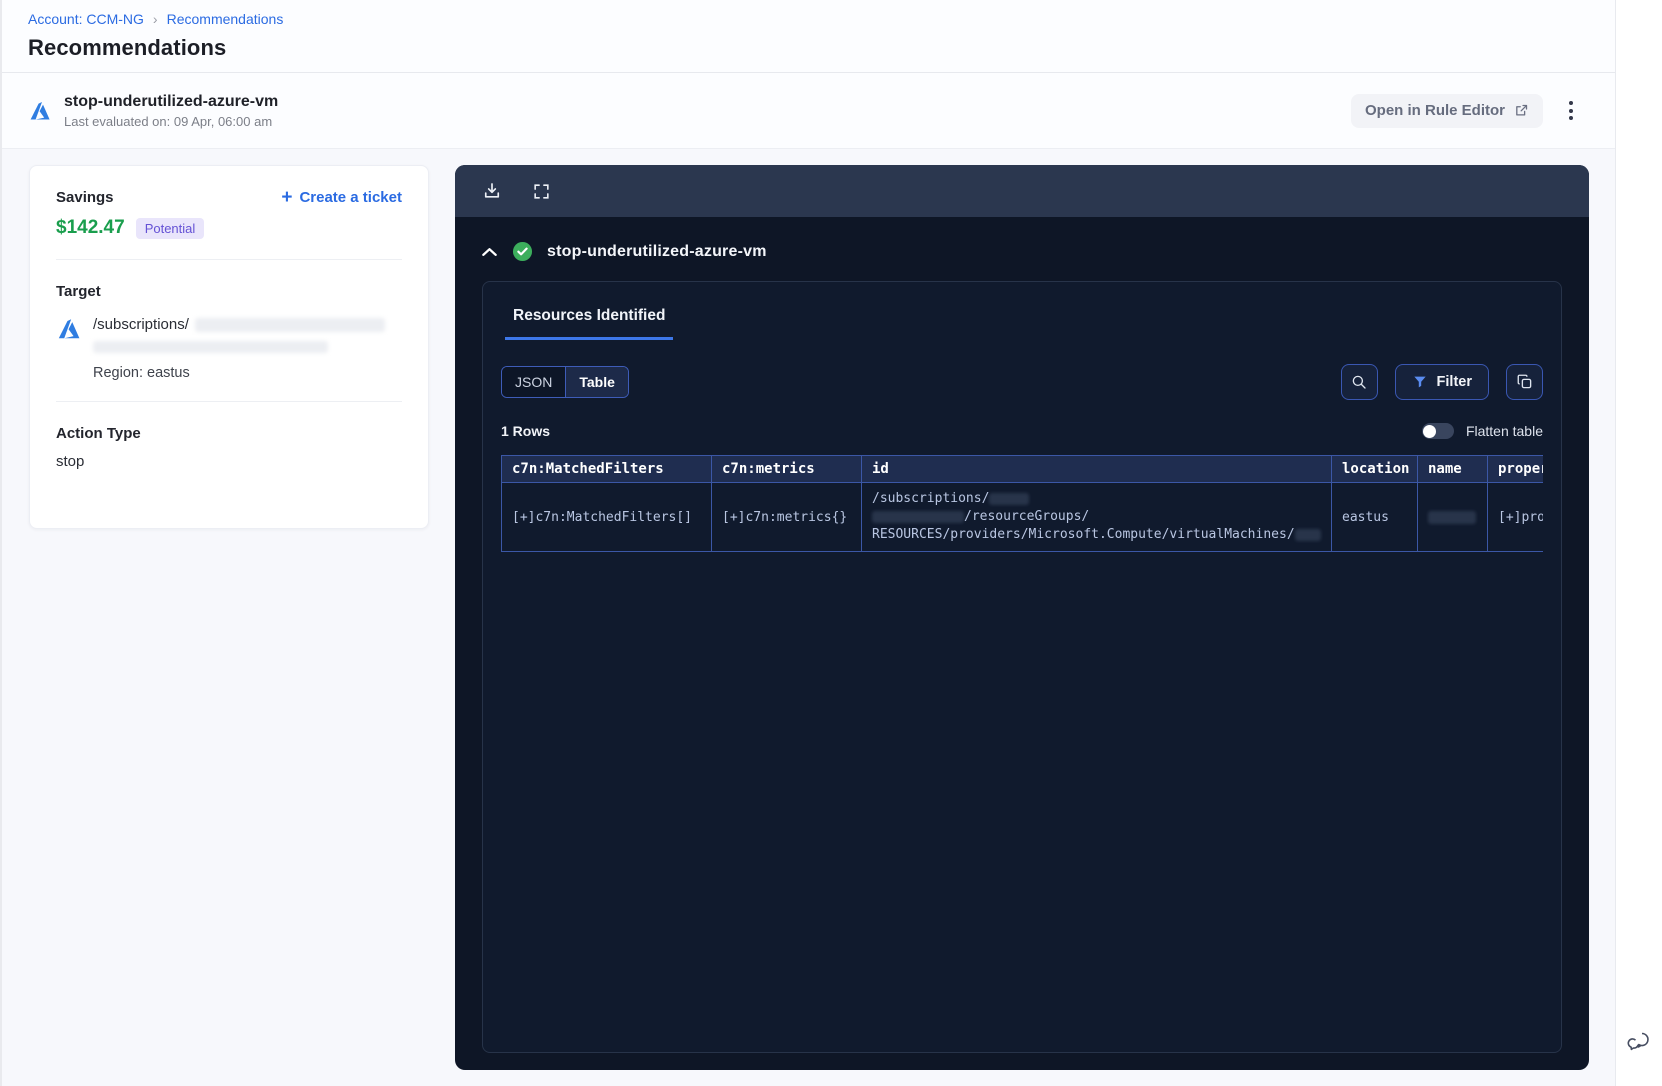 Image resolution: width=1662 pixels, height=1086 pixels. Describe the element at coordinates (534, 382) in the screenshot. I see `json-view-option: JSON` at that location.